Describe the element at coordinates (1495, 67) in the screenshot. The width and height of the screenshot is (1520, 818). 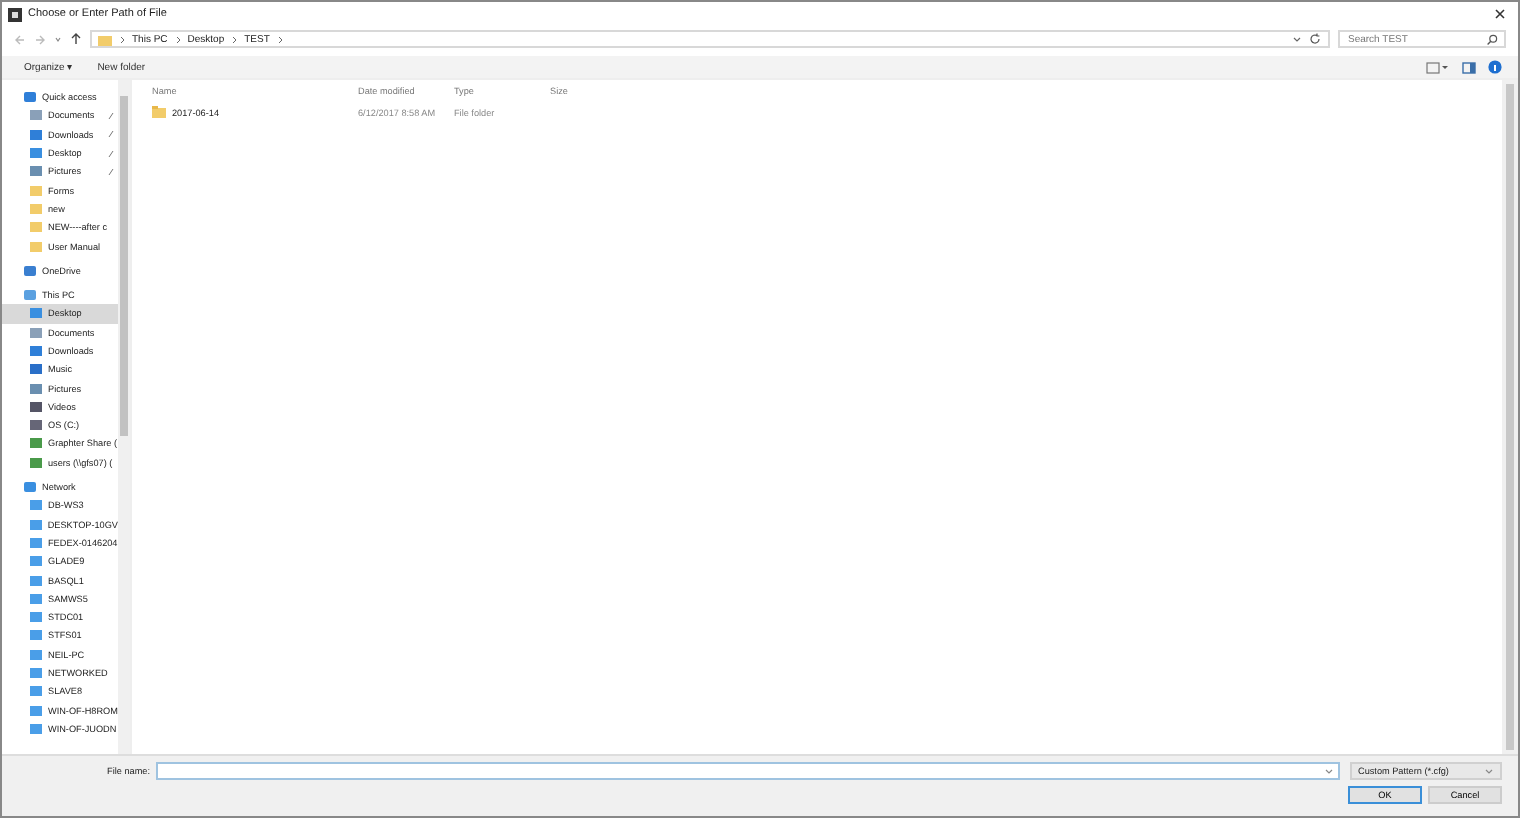
I see `help-icon` at that location.